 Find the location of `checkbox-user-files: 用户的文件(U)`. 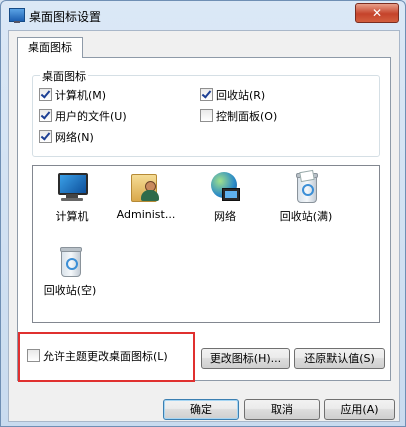

checkbox-user-files: 用户的文件(U) is located at coordinates (83, 116).